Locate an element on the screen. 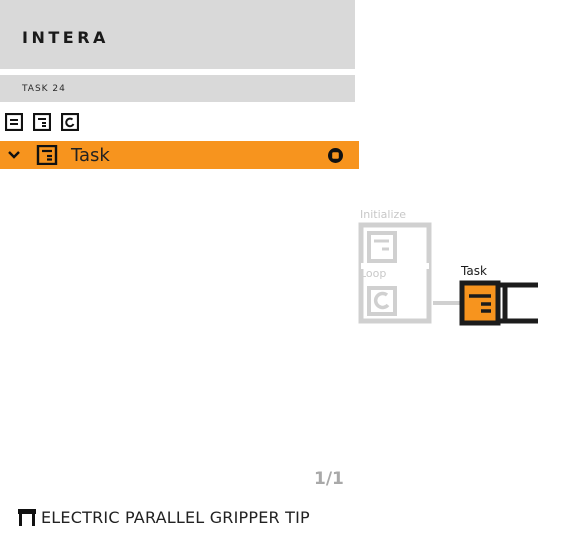  flow-diagram: Initialize Loop Task is located at coordinates (450, 270).